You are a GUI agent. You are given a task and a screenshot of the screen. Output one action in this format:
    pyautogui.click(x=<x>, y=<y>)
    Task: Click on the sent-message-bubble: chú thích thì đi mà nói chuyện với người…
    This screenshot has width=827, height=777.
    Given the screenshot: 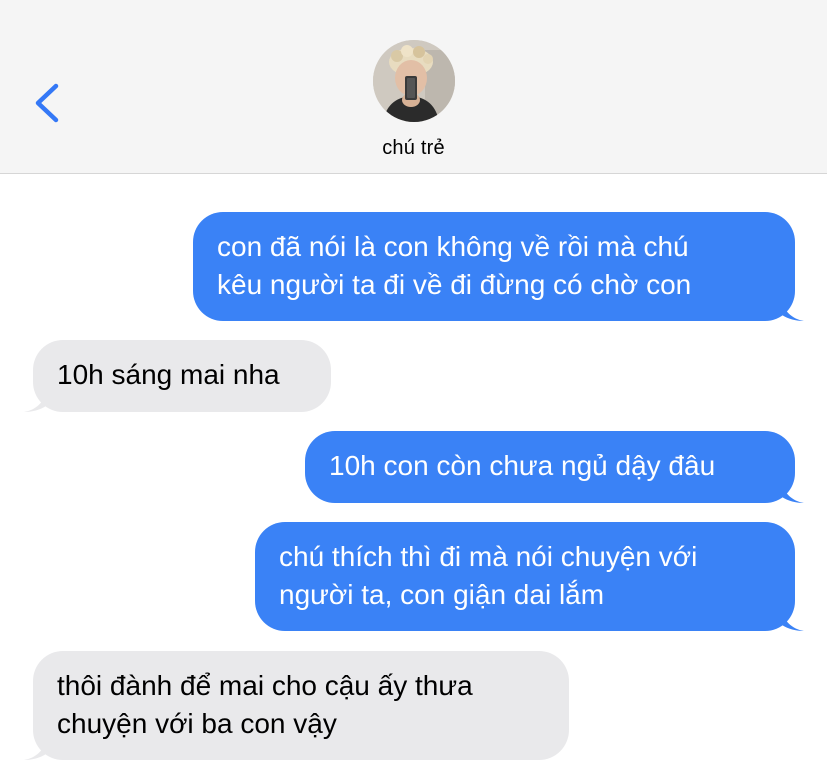 What is the action you would take?
    pyautogui.click(x=525, y=576)
    